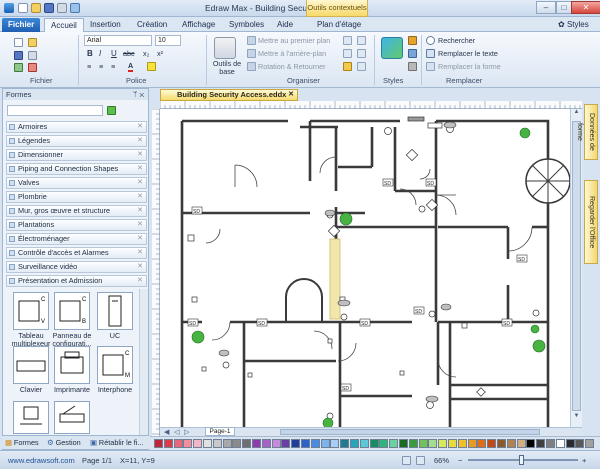  I want to click on align-icon, so click(347, 40).